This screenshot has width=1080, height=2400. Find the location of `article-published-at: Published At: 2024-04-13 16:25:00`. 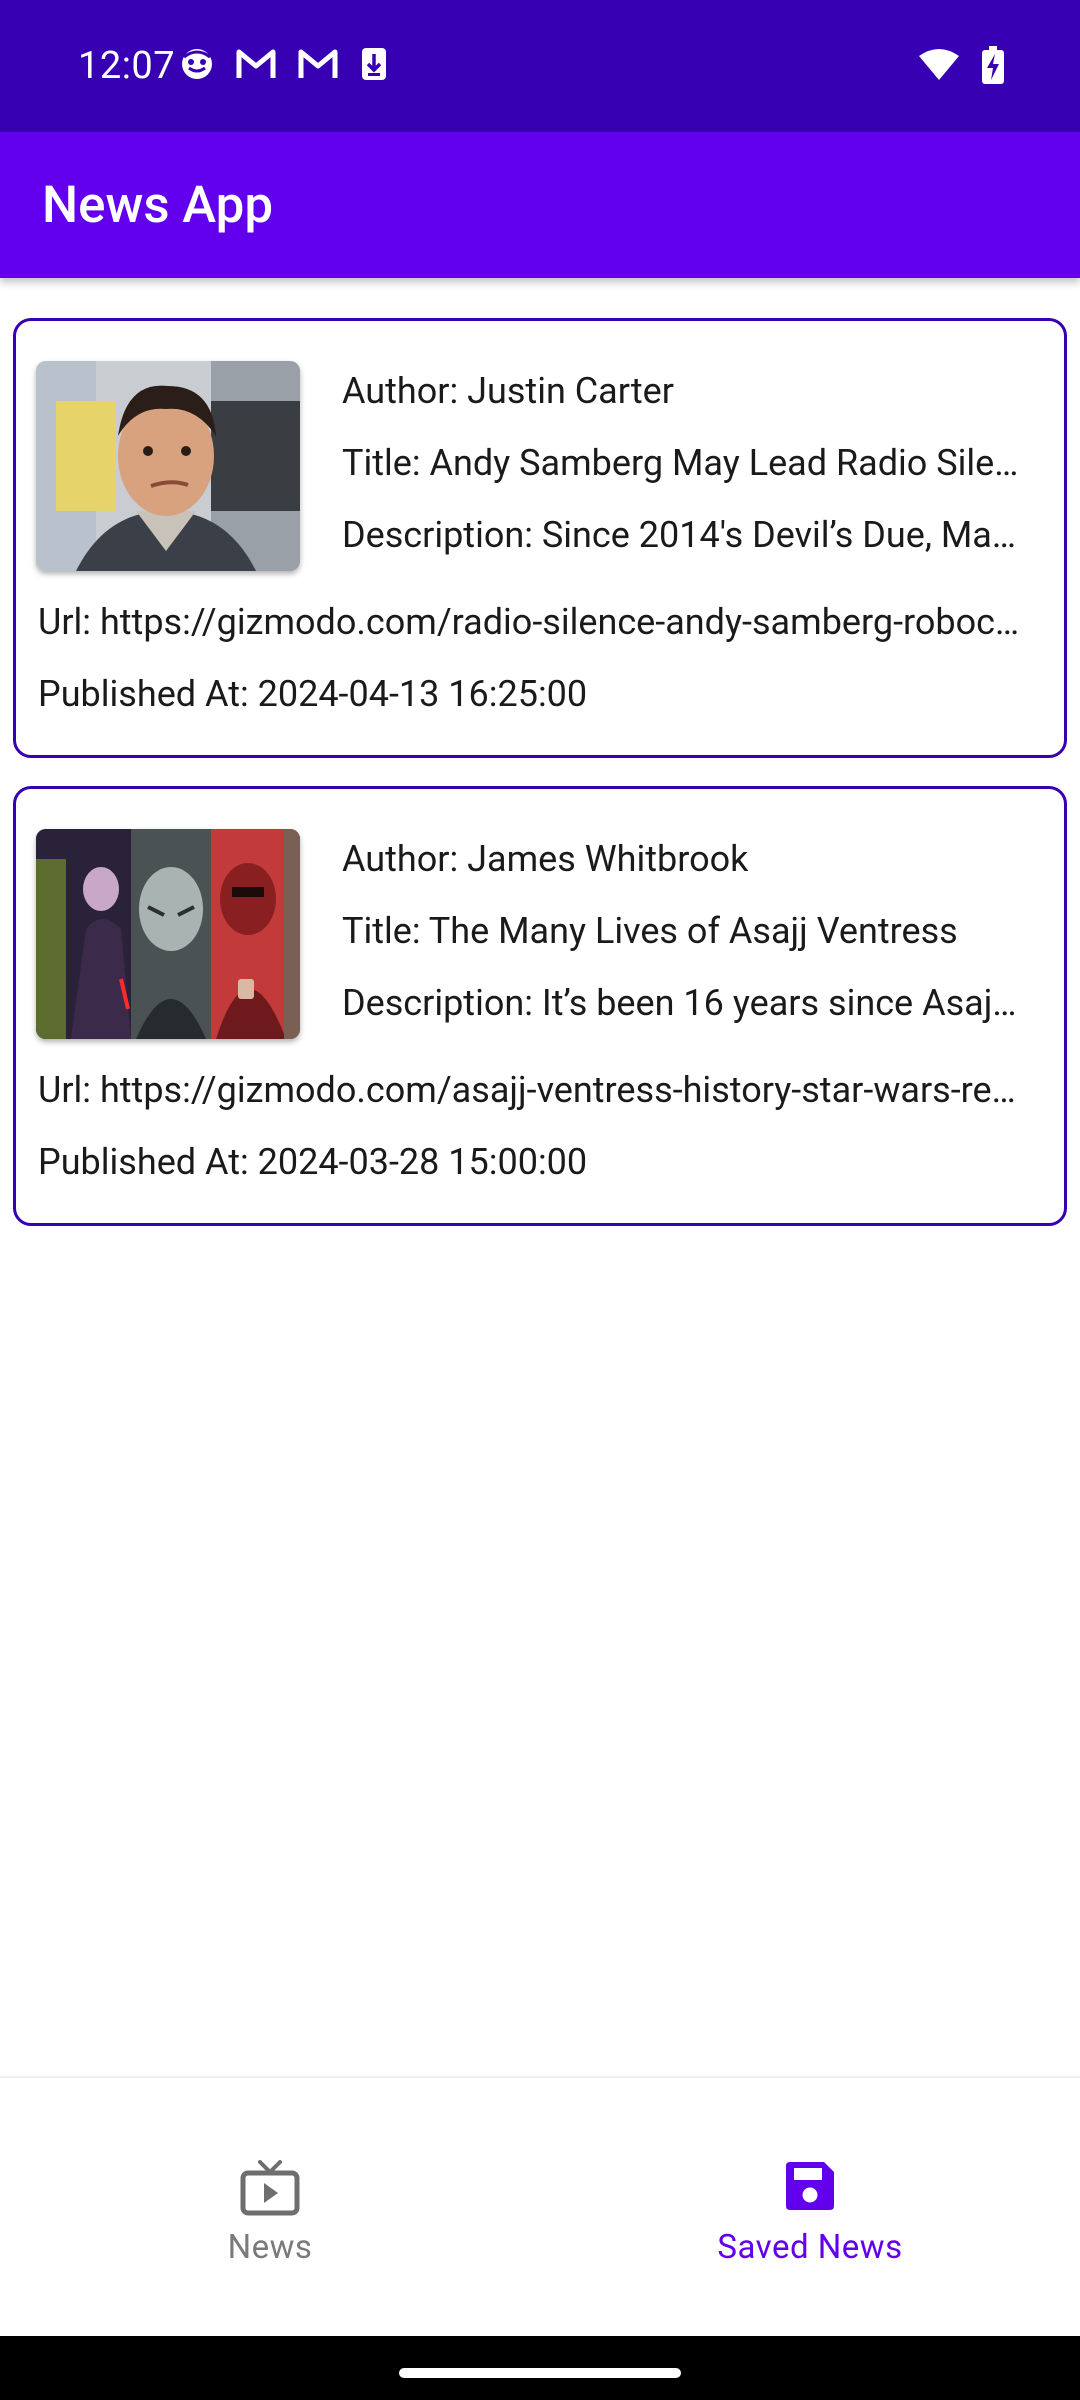

article-published-at: Published At: 2024-04-13 16:25:00 is located at coordinates (313, 694).